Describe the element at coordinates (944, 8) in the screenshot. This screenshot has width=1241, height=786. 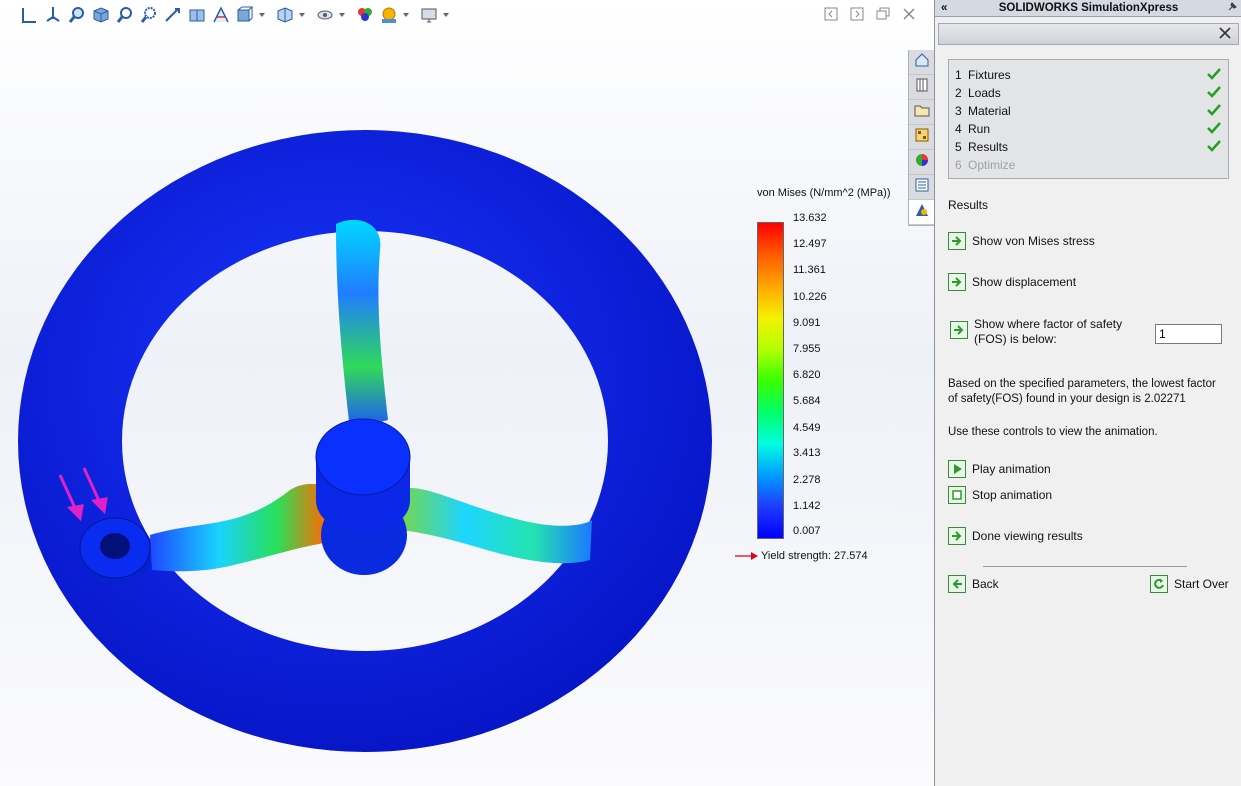
I see `collapse-icon: «` at that location.